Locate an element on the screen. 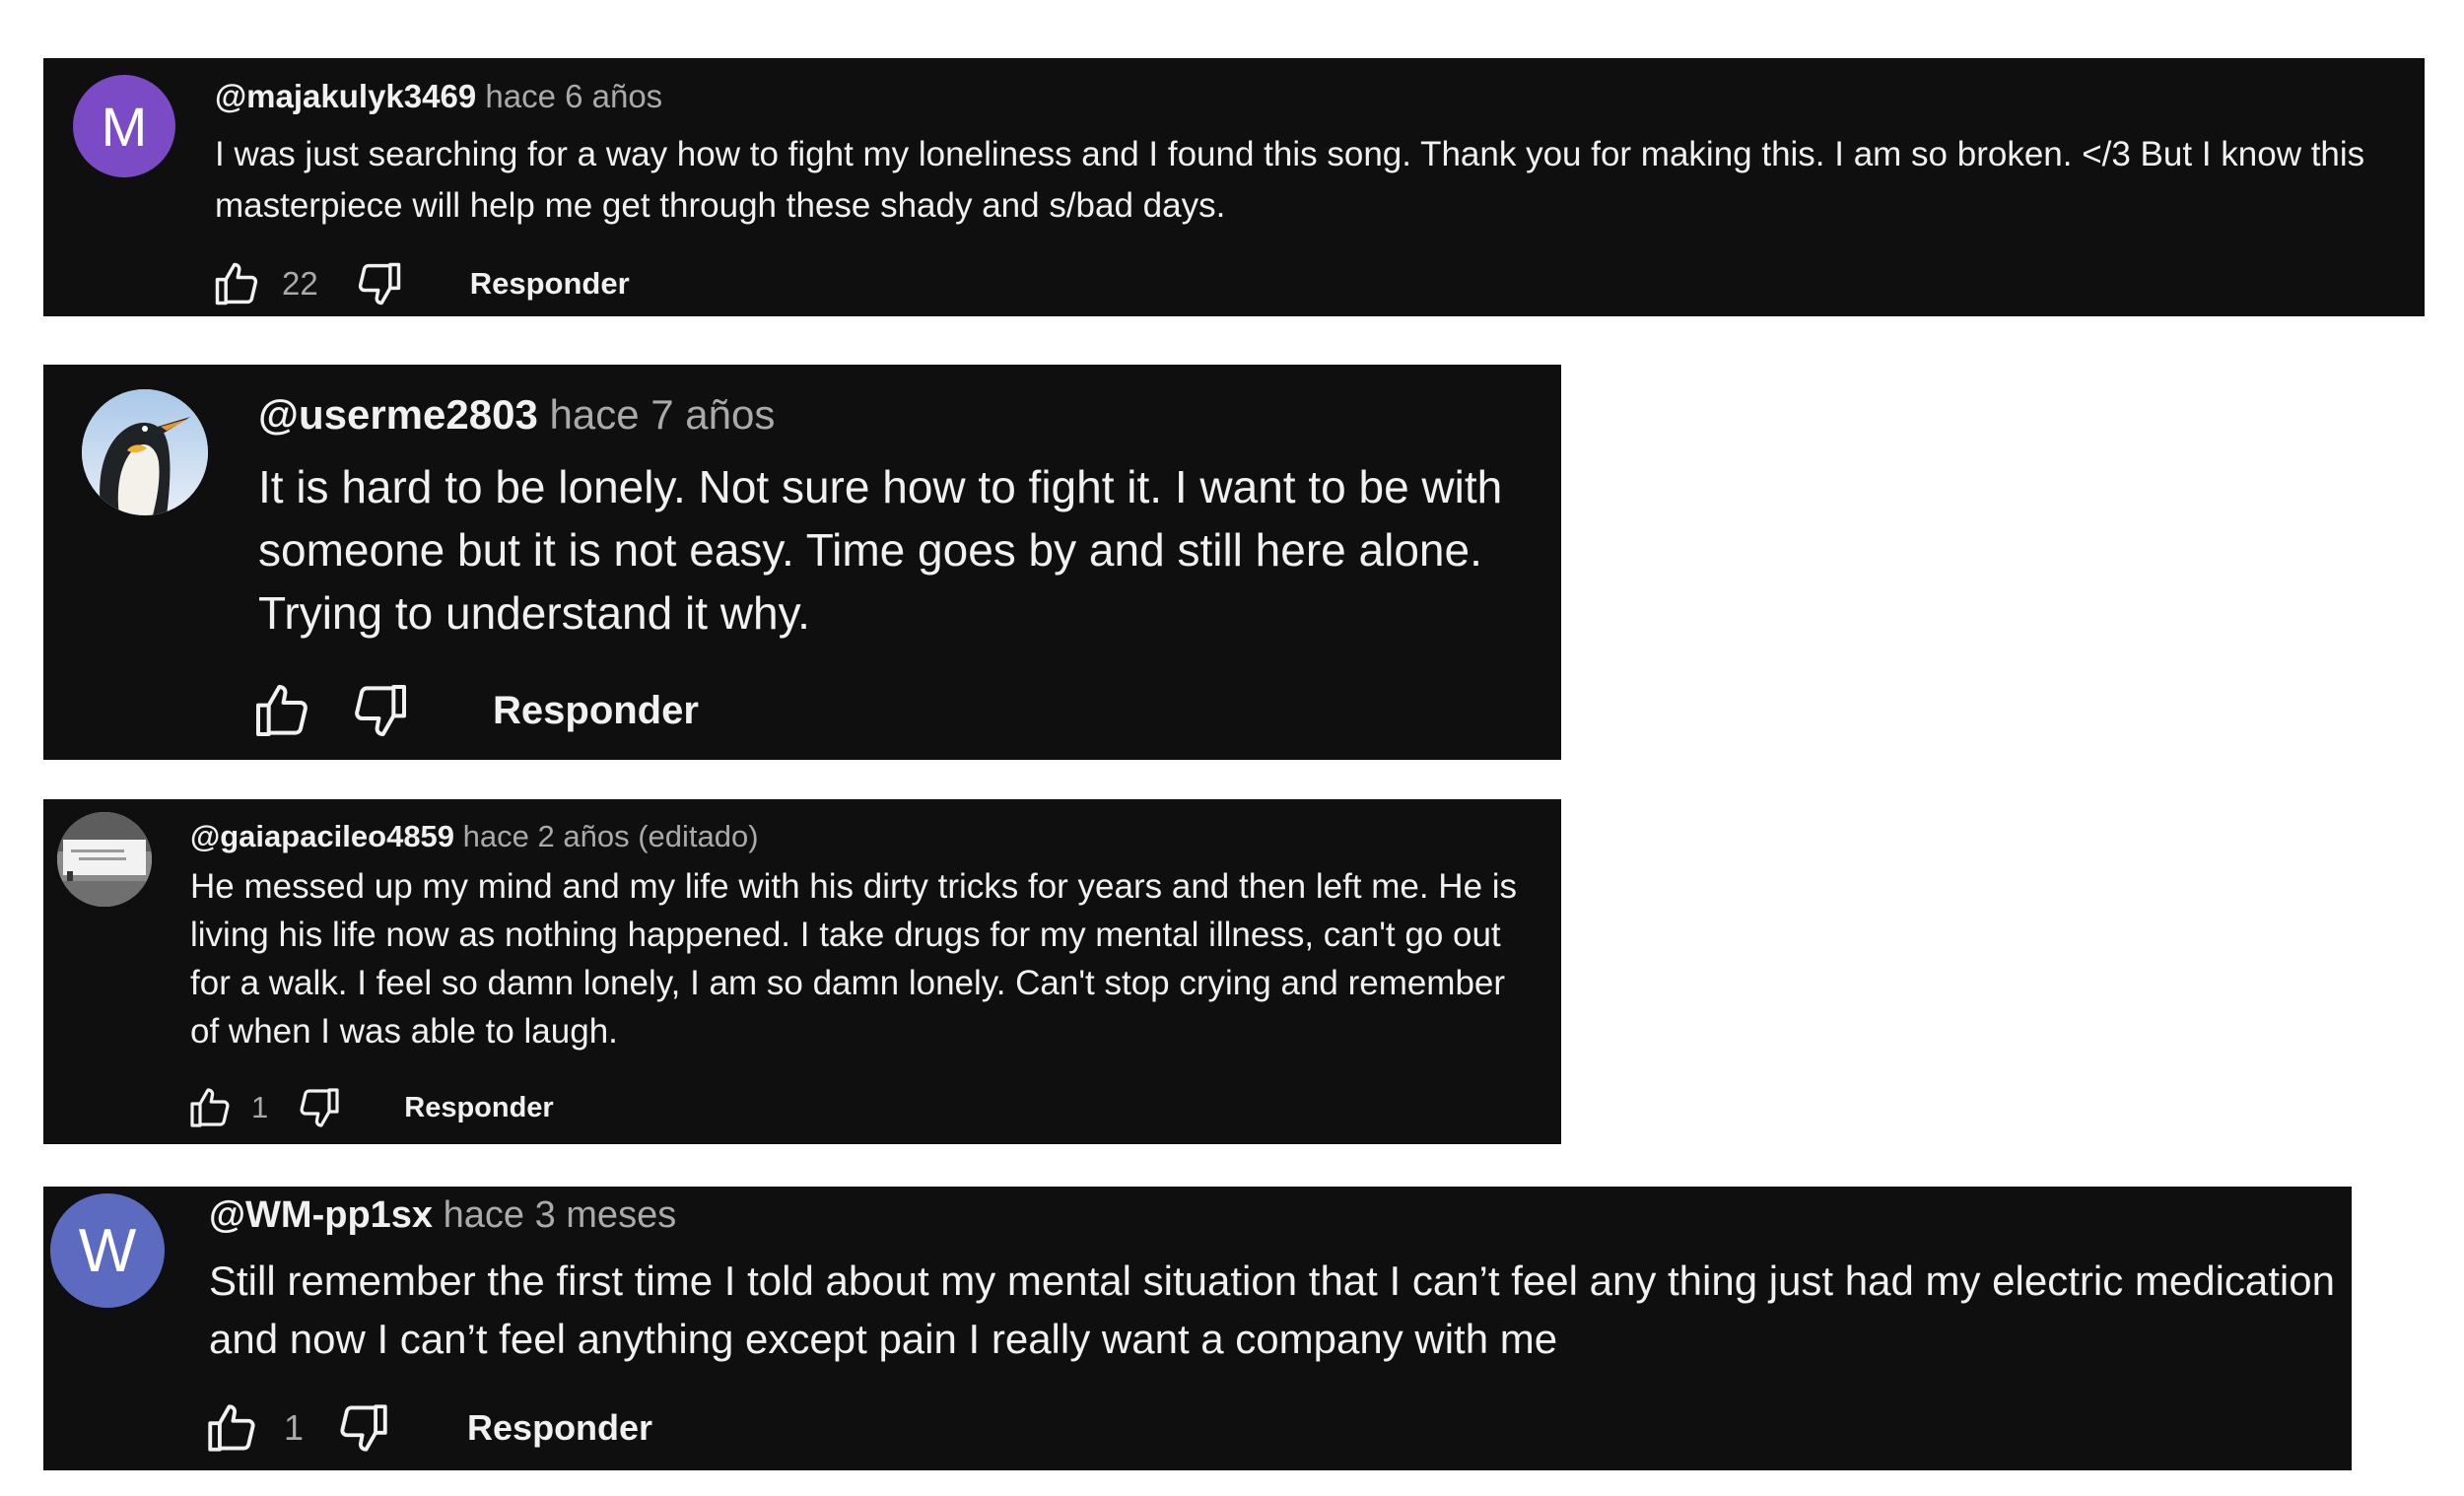  author-name: @majakulyk3469 is located at coordinates (345, 96).